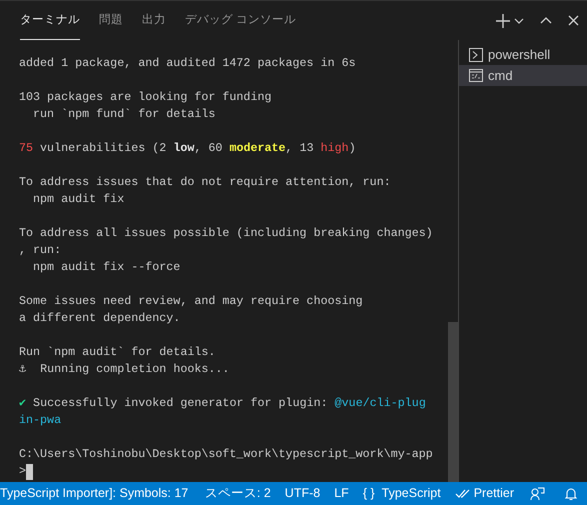 The image size is (587, 505). What do you see at coordinates (462, 493) in the screenshot?
I see `double-check-icon` at bounding box center [462, 493].